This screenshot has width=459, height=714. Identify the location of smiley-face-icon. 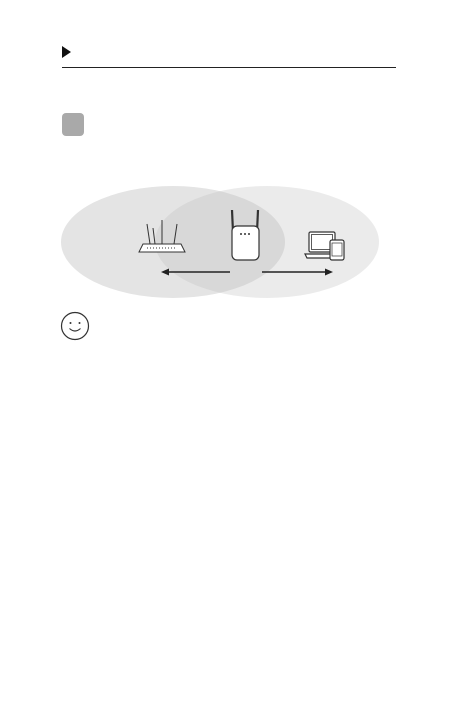
(75, 326).